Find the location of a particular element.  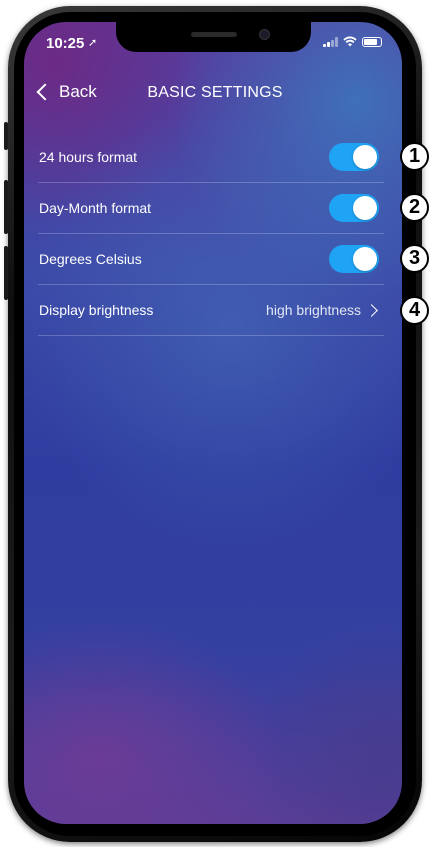

toggle-degrees-celsius is located at coordinates (354, 259).